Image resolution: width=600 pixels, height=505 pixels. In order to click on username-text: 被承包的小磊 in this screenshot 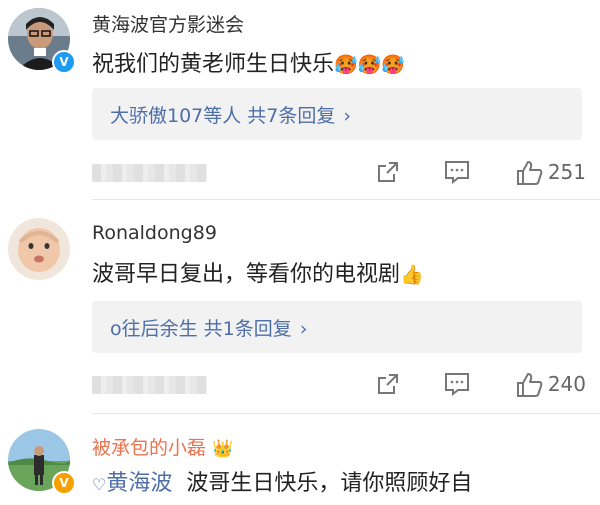, I will do `click(149, 448)`.